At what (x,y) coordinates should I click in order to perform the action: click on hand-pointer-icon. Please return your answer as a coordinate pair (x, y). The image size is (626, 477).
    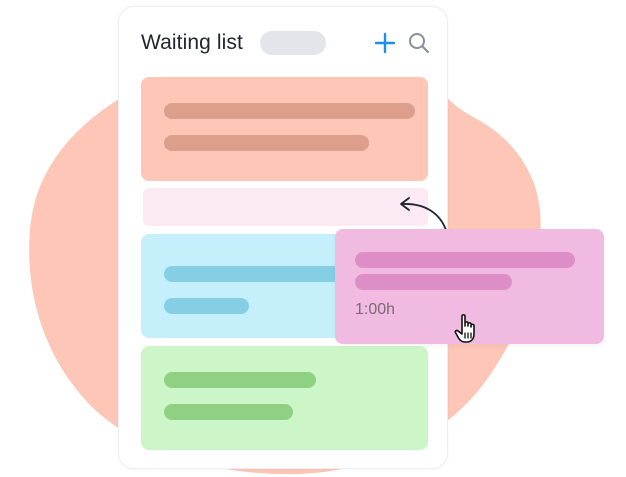
    Looking at the image, I should click on (464, 328).